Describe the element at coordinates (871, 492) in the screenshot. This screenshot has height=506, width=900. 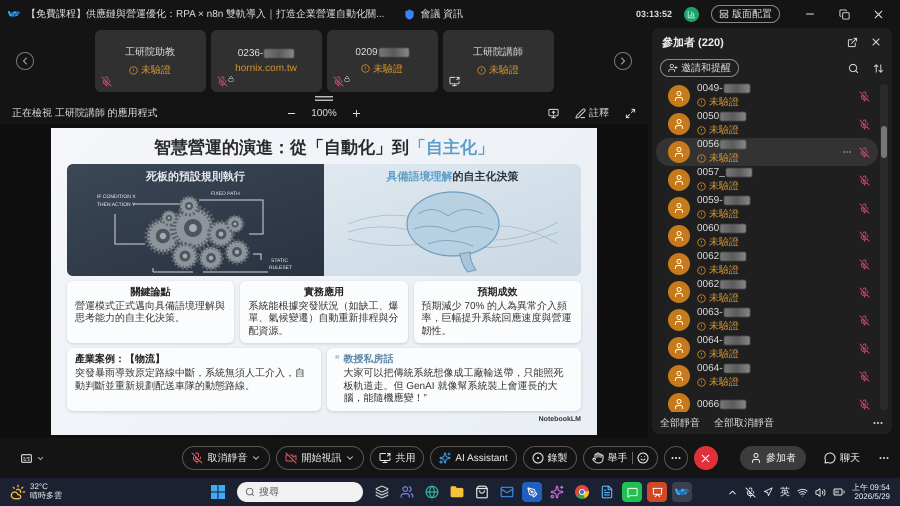
I see `clock: 上午 09:54 2026/5/29` at that location.